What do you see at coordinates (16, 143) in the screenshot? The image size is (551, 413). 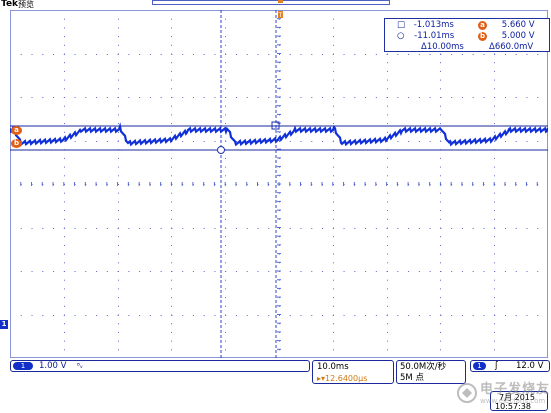 I see `cursor-b-marker: b` at bounding box center [16, 143].